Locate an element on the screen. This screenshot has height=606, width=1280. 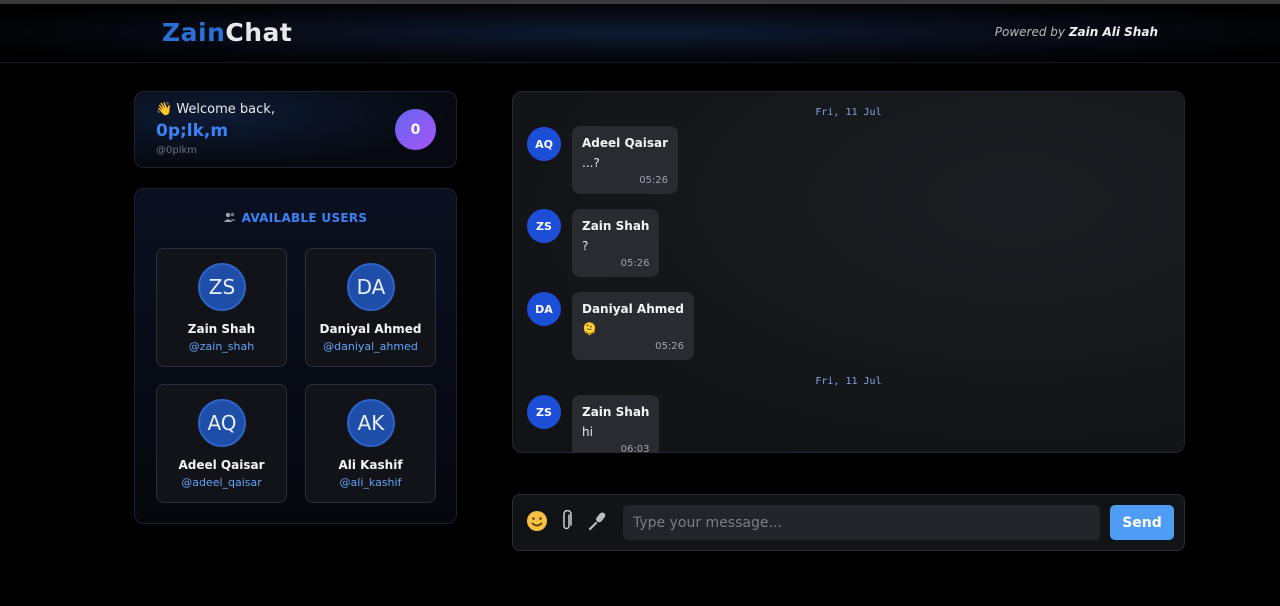
available-users-title: AVAILABLE USERS is located at coordinates (295, 218).